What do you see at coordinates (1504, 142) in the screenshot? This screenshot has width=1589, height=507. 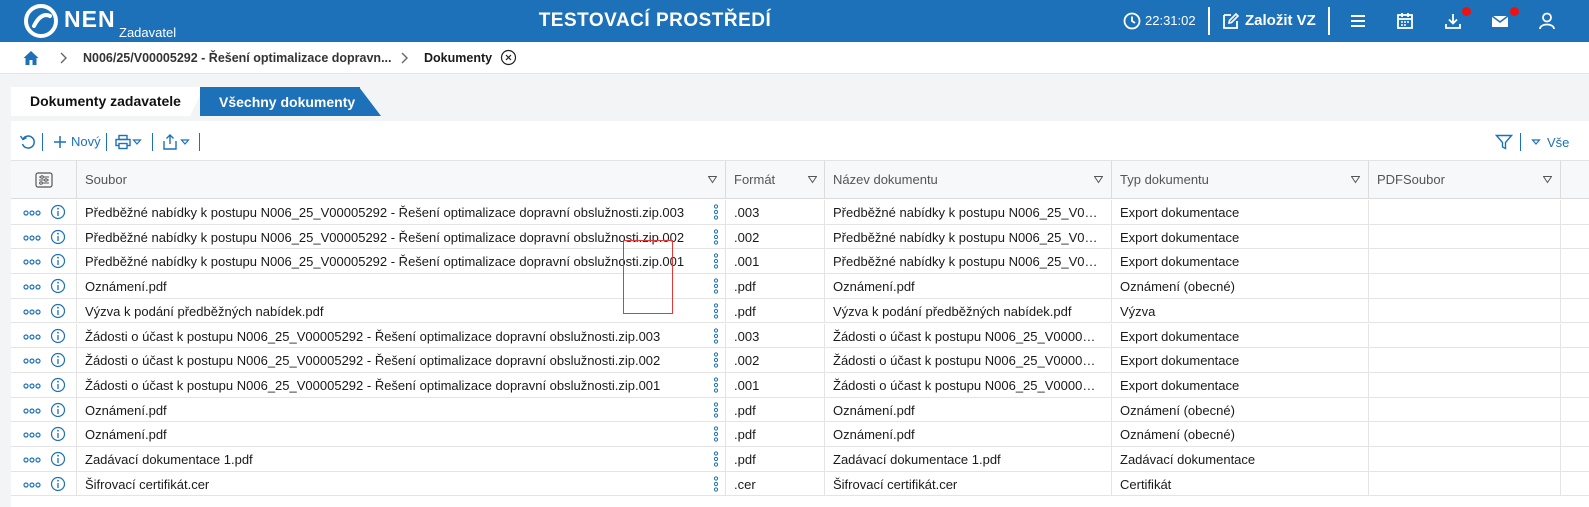 I see `filter-icon` at bounding box center [1504, 142].